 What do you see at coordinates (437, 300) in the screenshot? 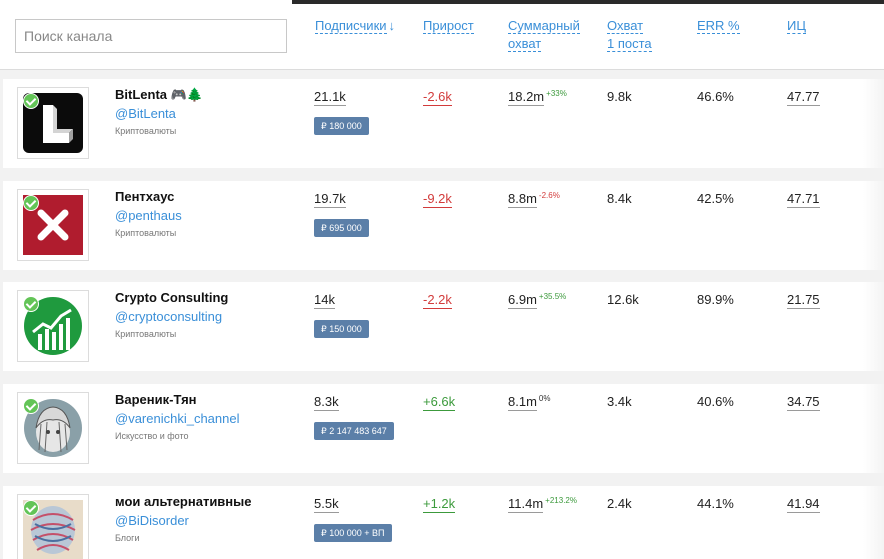
I see `growth-value: -2.2k` at bounding box center [437, 300].